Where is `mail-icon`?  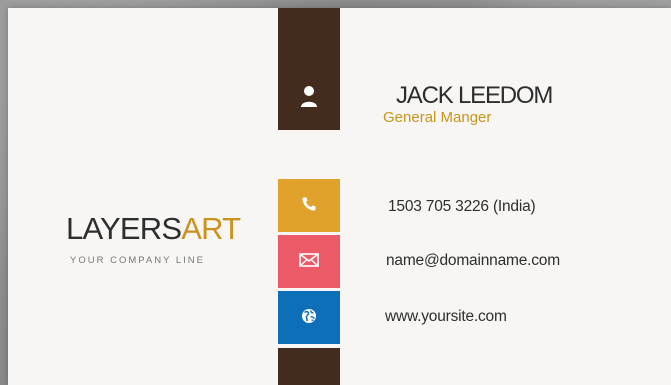 mail-icon is located at coordinates (309, 261).